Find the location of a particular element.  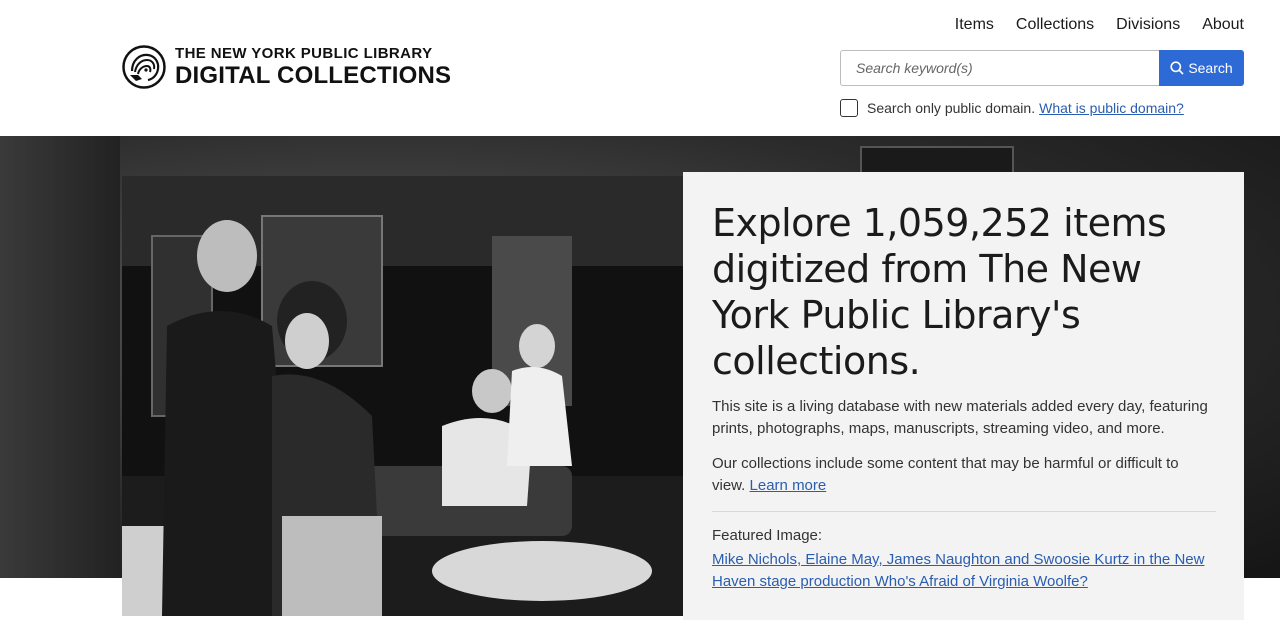

what-is-public-domain-link: What is public domain? is located at coordinates (1111, 108).